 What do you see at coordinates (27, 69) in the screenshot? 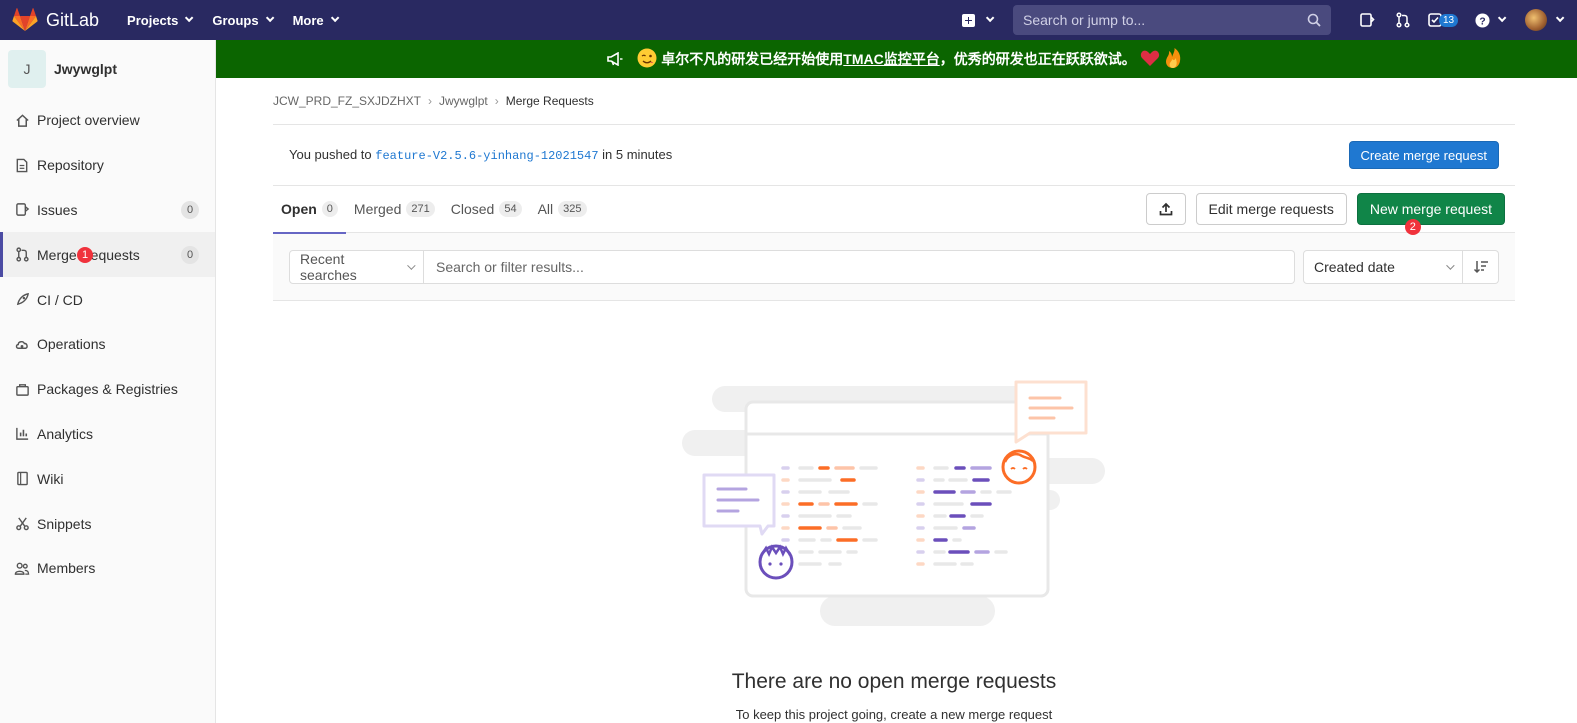
I see `project-avatar: J` at bounding box center [27, 69].